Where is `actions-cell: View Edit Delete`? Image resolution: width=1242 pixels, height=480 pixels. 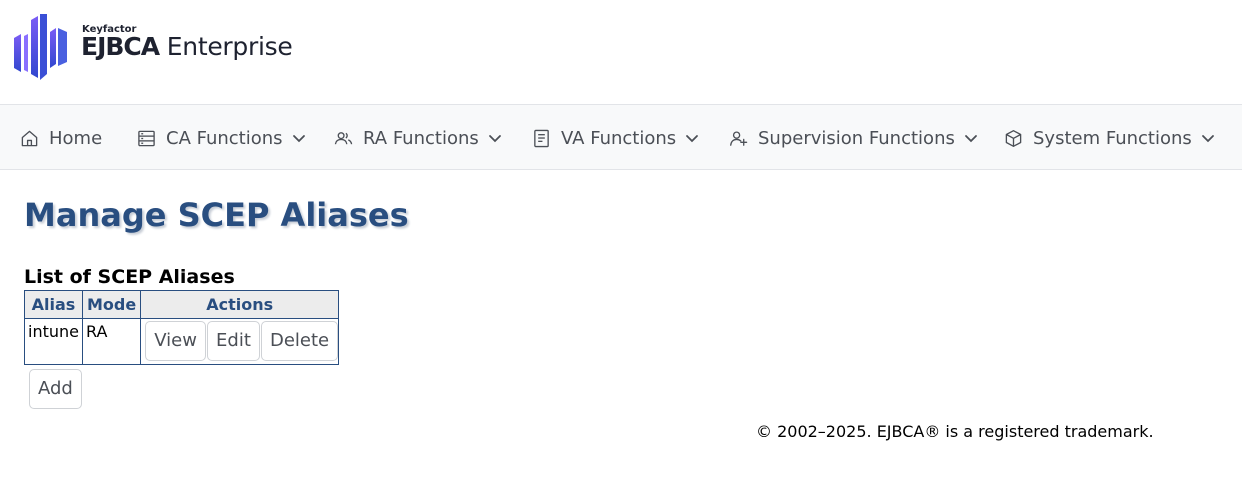
actions-cell: View Edit Delete is located at coordinates (240, 341).